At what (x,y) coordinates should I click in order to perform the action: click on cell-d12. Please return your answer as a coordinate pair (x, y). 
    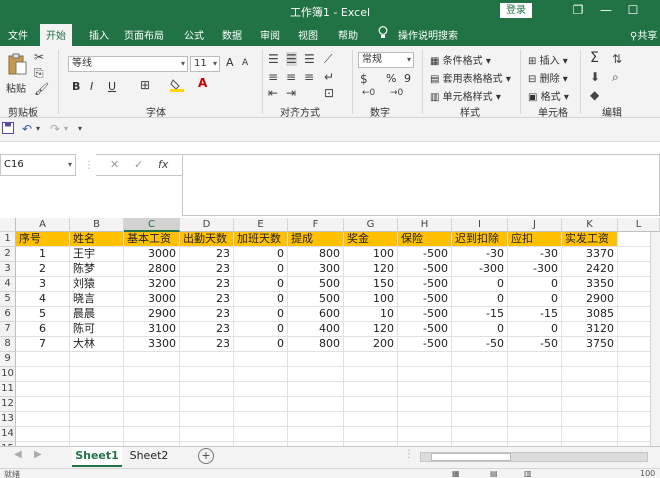
    Looking at the image, I should click on (207, 404).